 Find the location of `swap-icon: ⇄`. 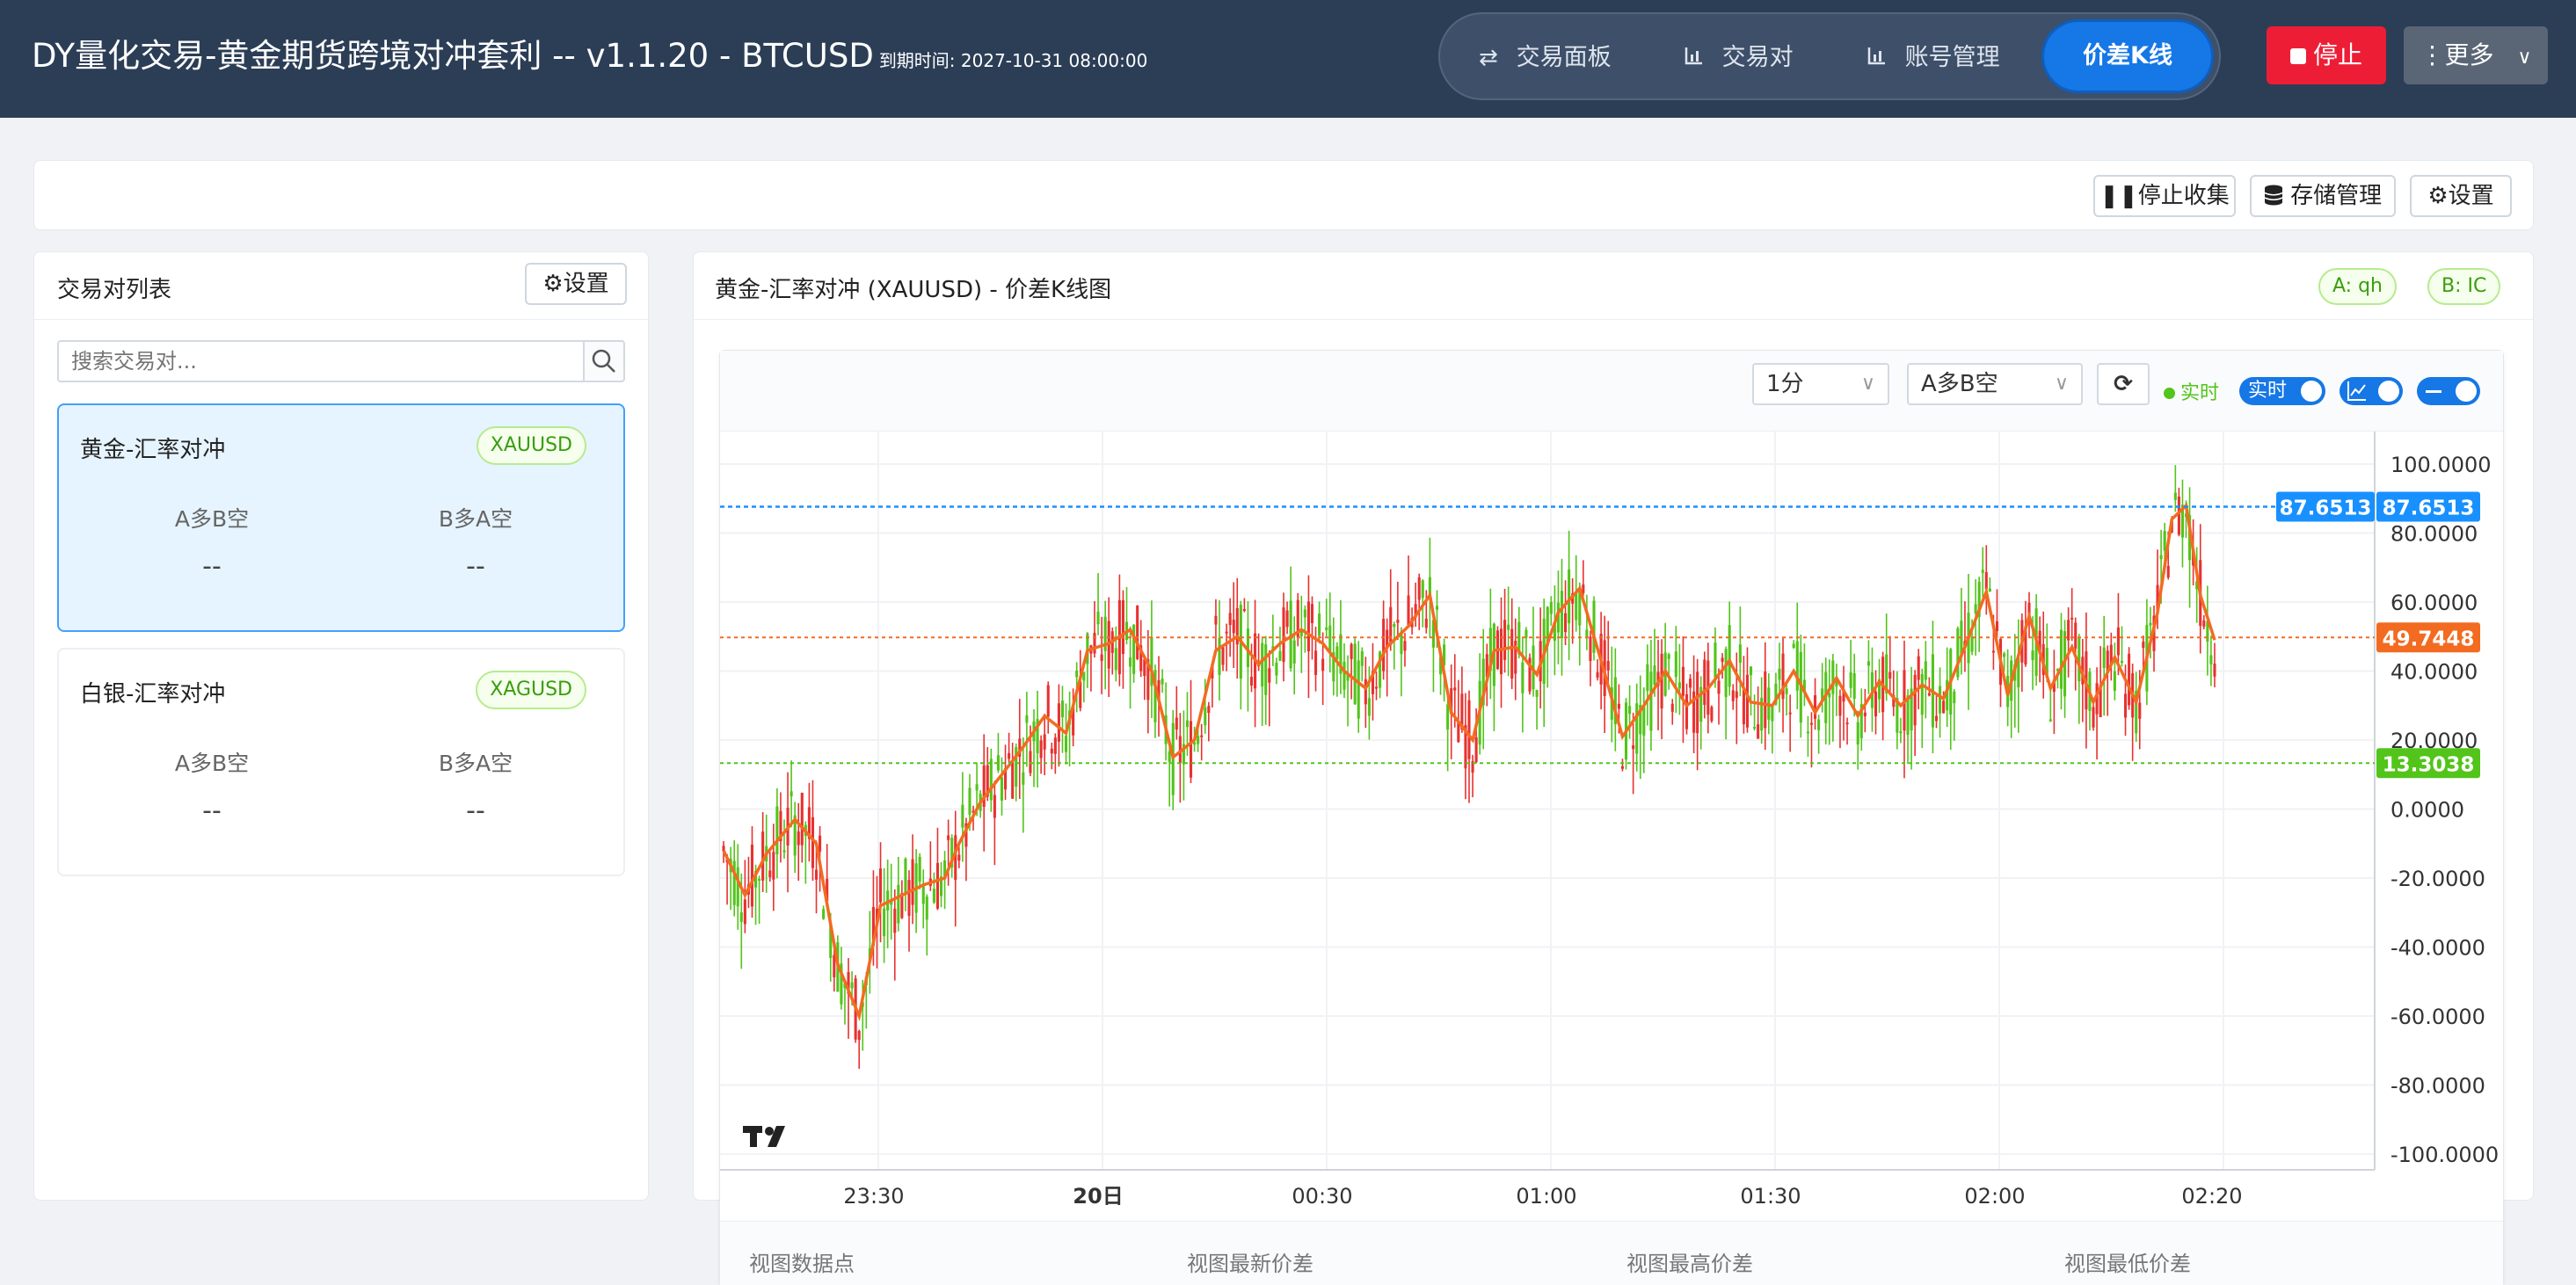

swap-icon: ⇄ is located at coordinates (1488, 58).